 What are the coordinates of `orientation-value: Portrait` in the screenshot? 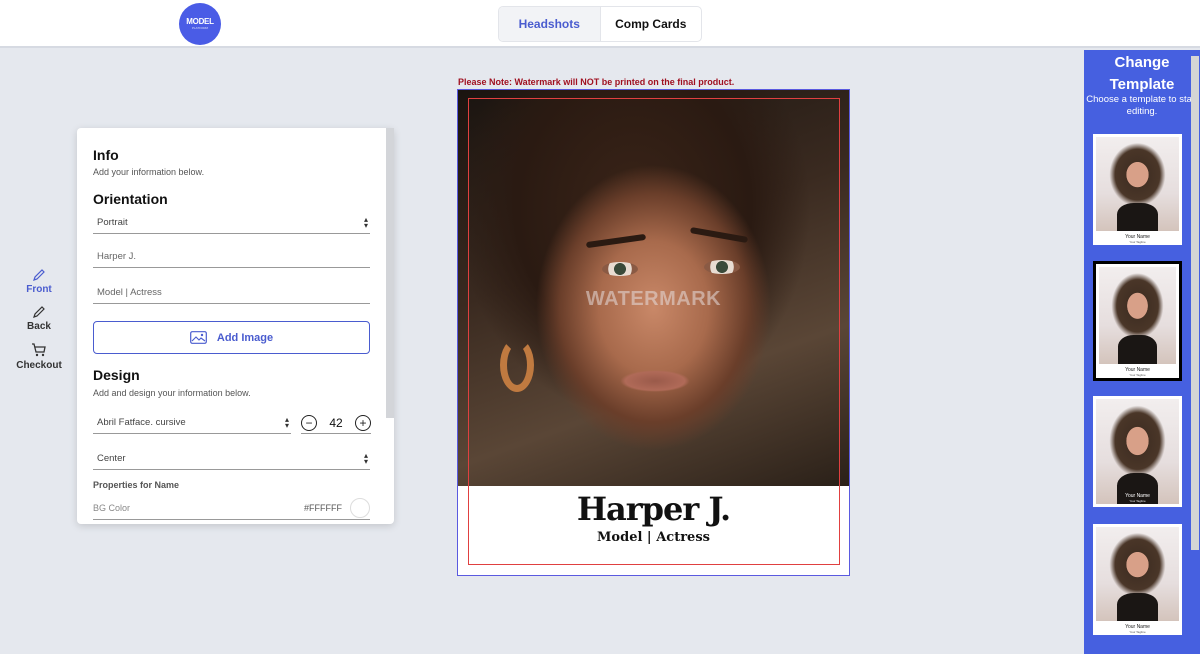 It's located at (112, 222).